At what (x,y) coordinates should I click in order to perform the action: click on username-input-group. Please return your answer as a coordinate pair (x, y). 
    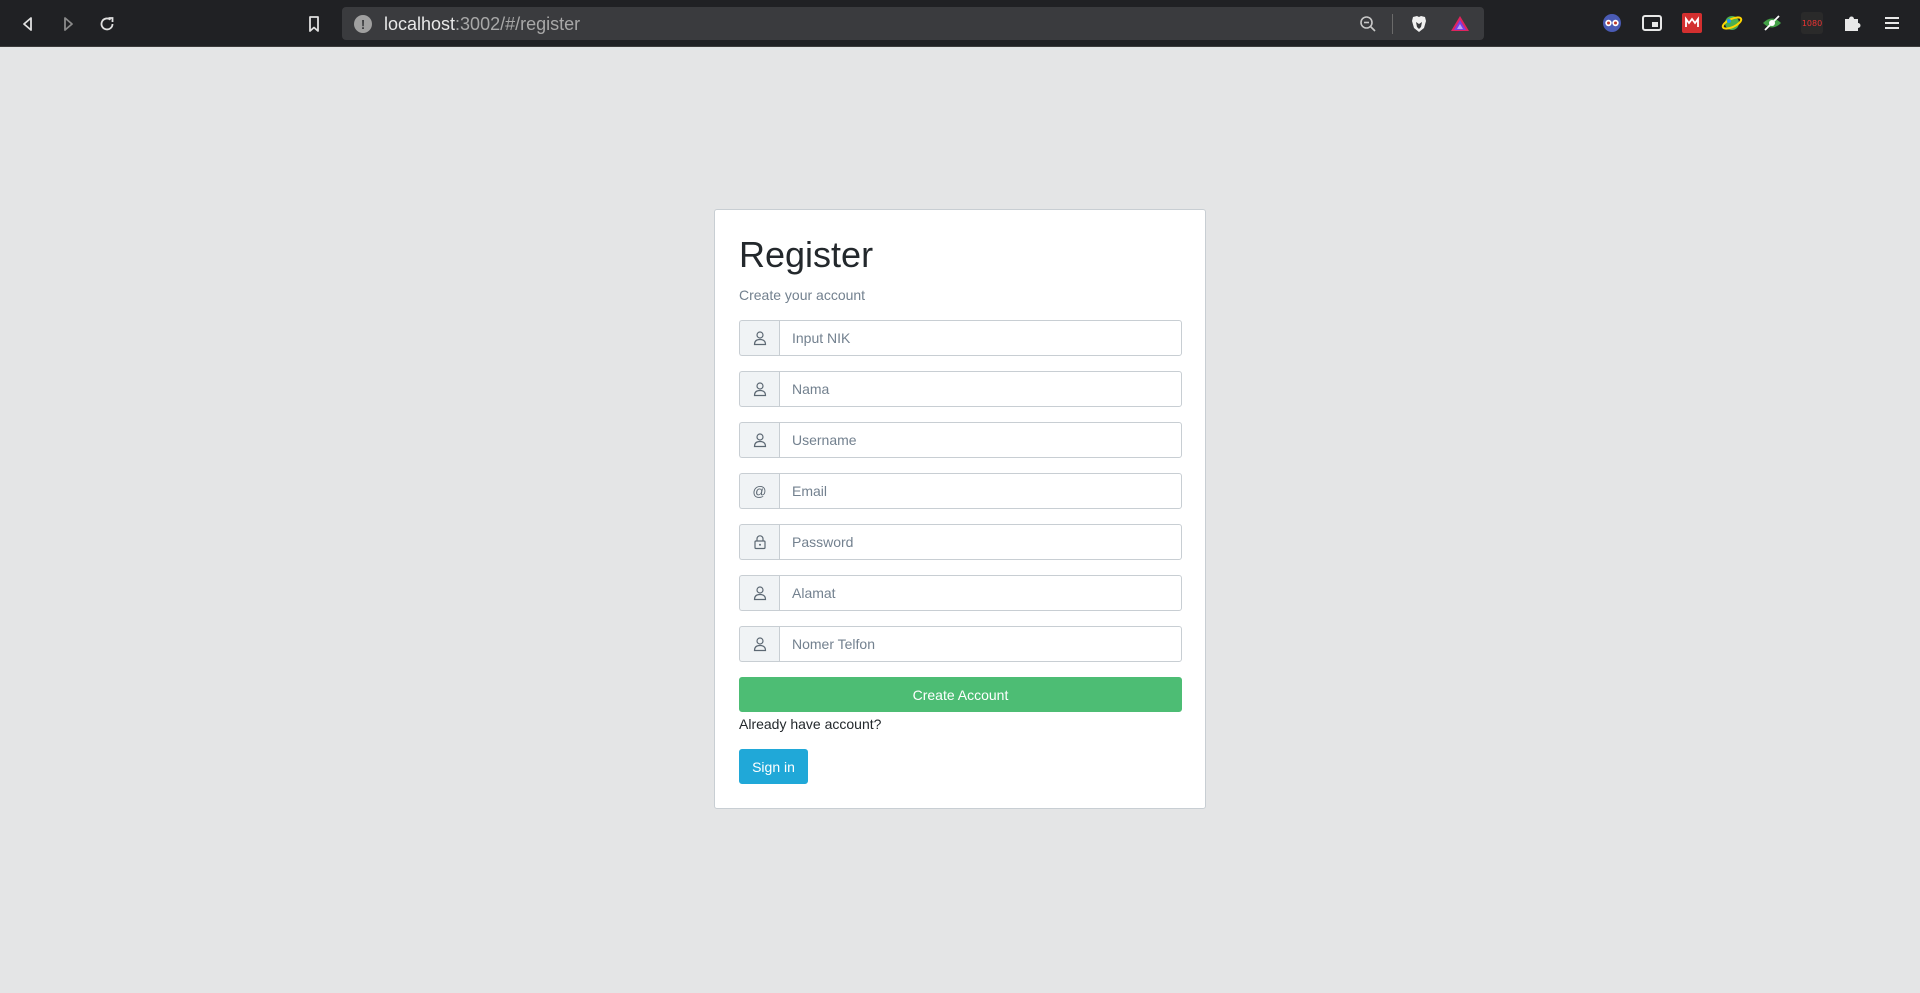
    Looking at the image, I should click on (960, 440).